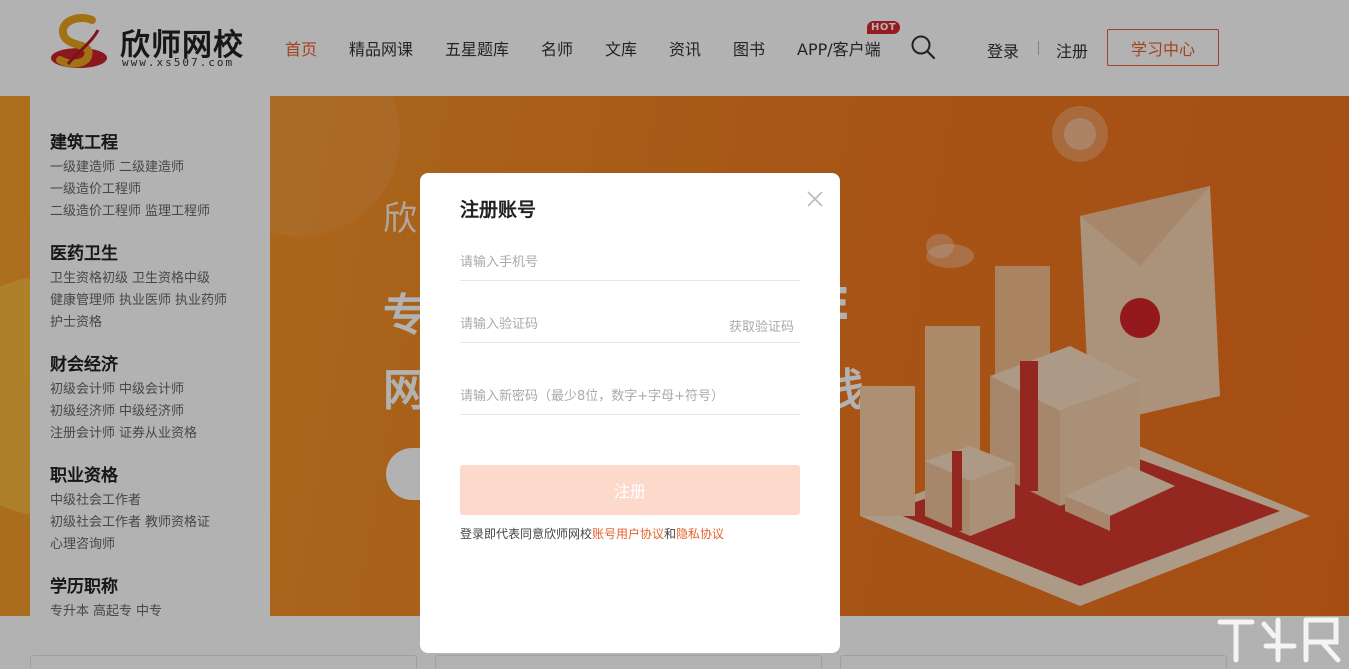 The height and width of the screenshot is (669, 1349). Describe the element at coordinates (700, 534) in the screenshot. I see `privacy-policy-link: 隐私协议` at that location.